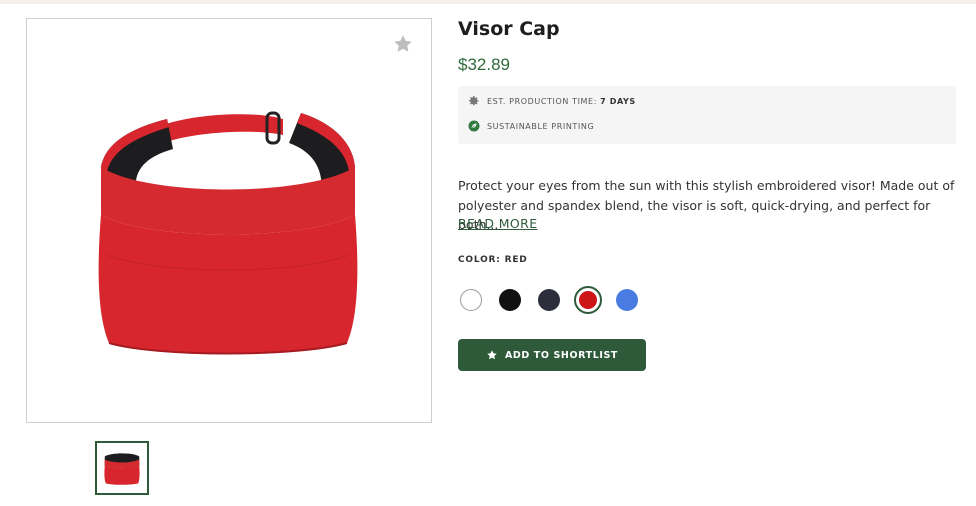 The width and height of the screenshot is (976, 506). I want to click on favorite-star-icon, so click(403, 44).